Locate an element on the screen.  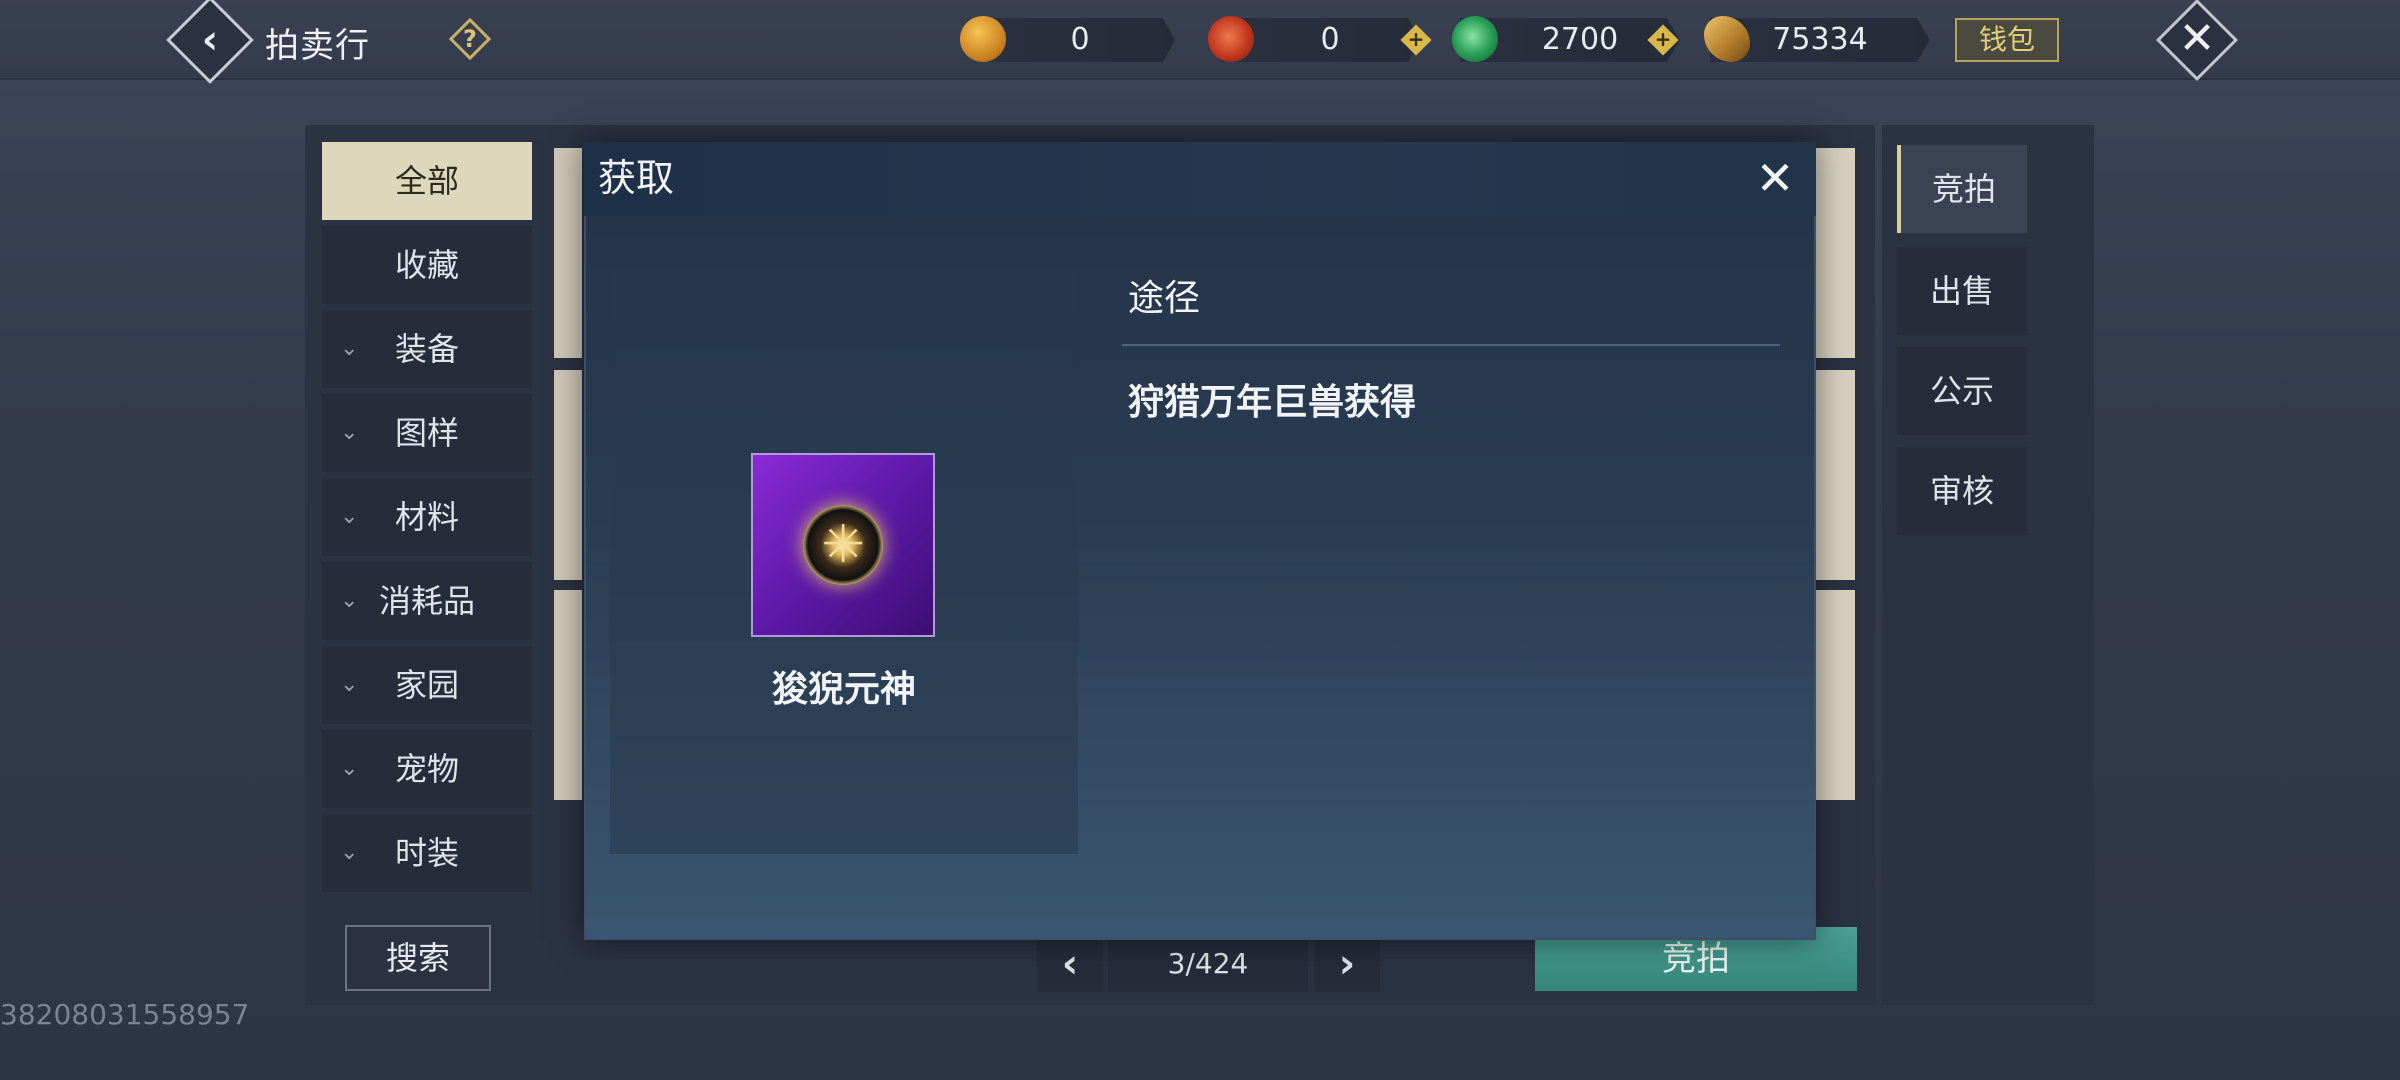
tab-sell: 出售 is located at coordinates (1962, 291).